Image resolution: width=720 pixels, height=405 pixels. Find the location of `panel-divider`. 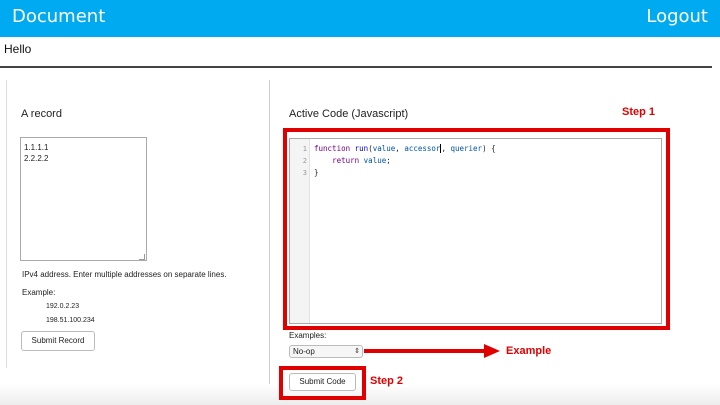

panel-divider is located at coordinates (269, 240).